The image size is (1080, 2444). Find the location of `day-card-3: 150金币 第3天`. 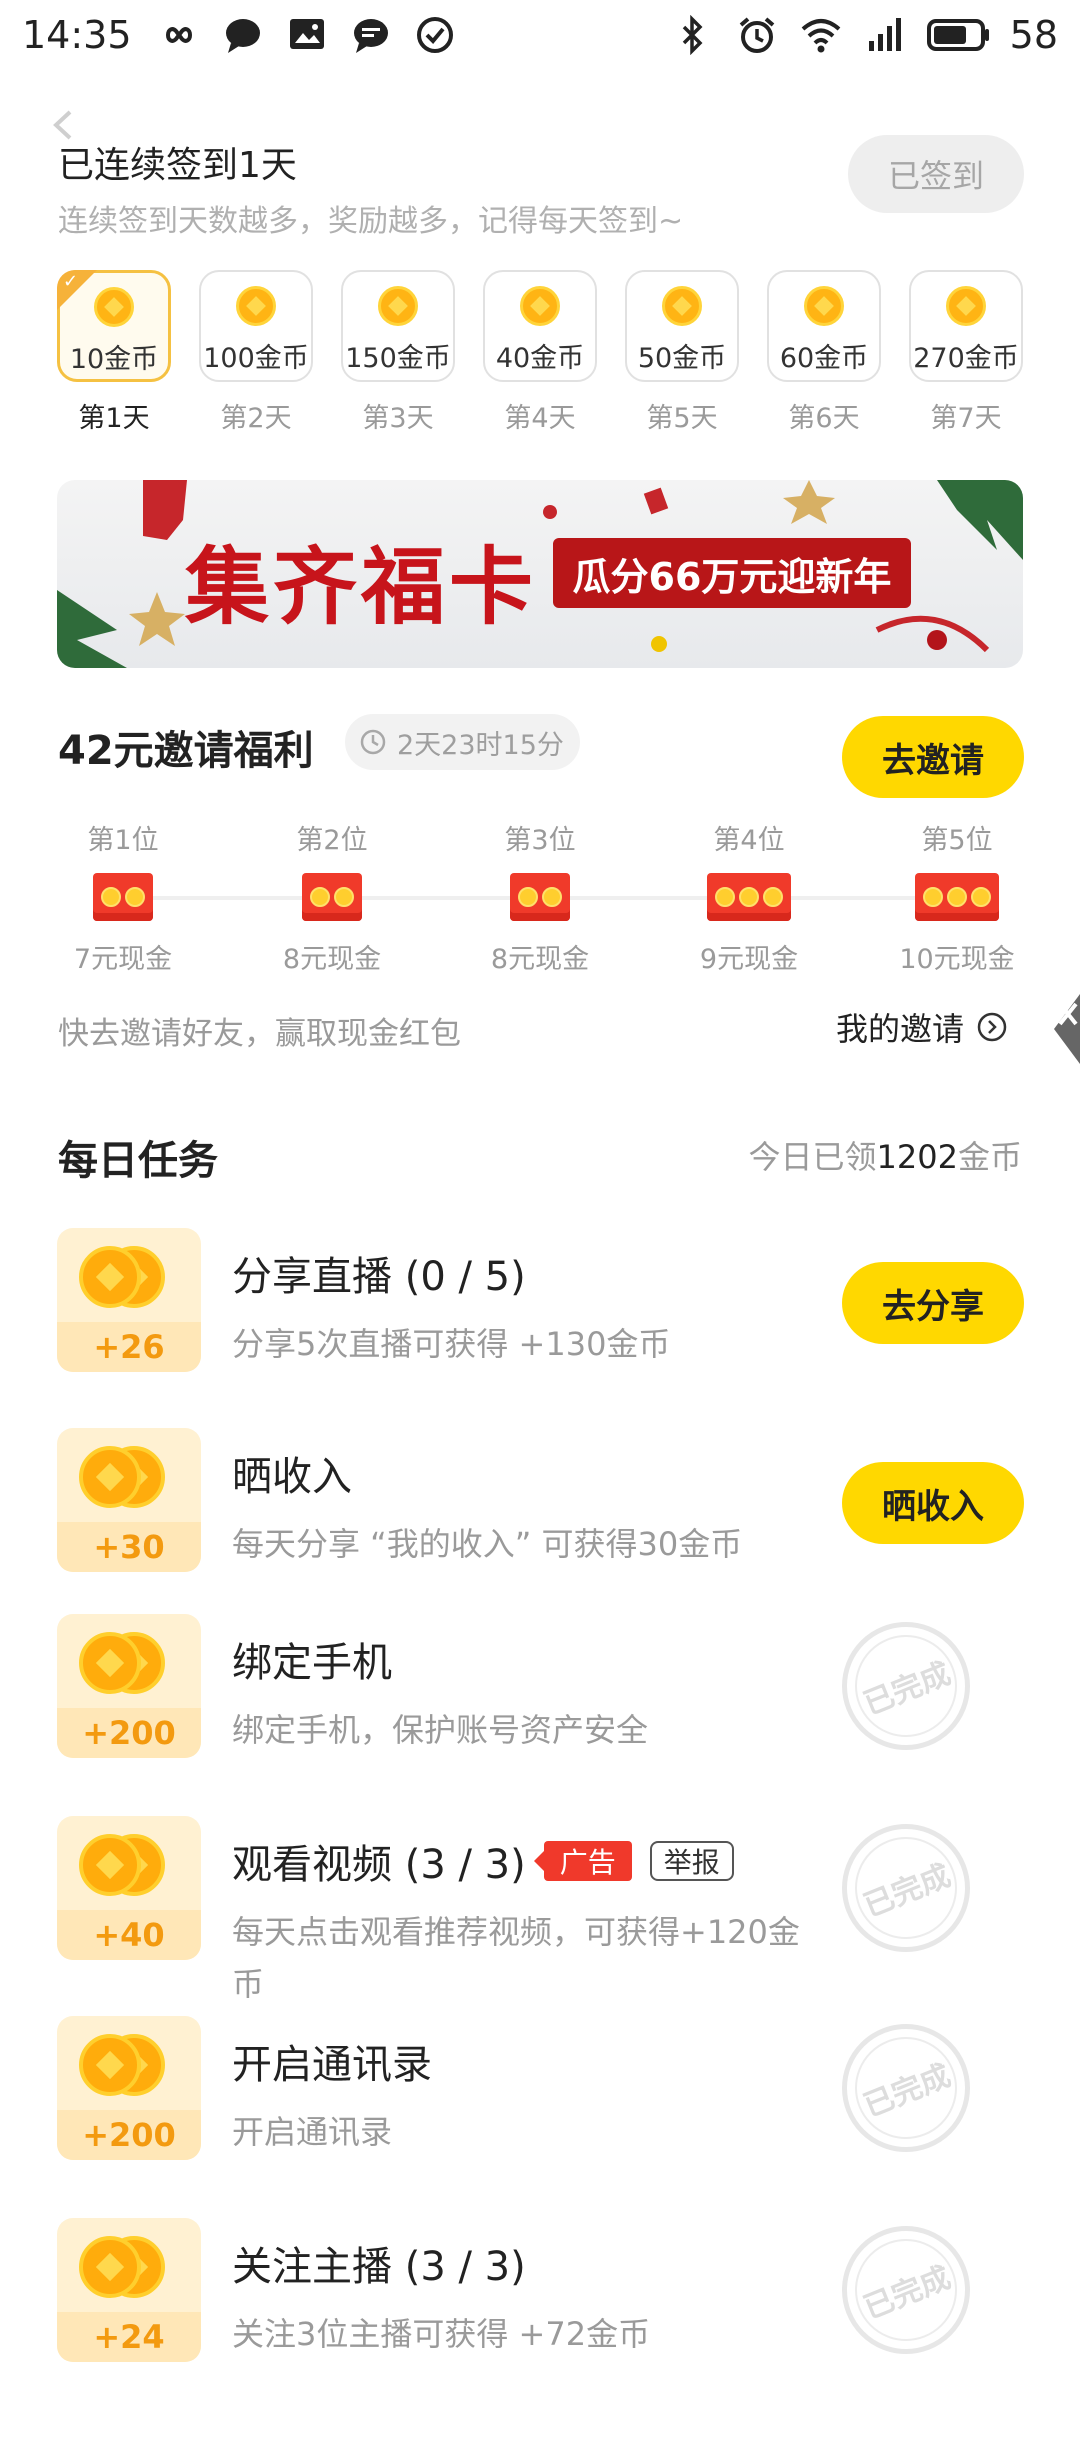

day-card-3: 150金币 第3天 is located at coordinates (398, 352).